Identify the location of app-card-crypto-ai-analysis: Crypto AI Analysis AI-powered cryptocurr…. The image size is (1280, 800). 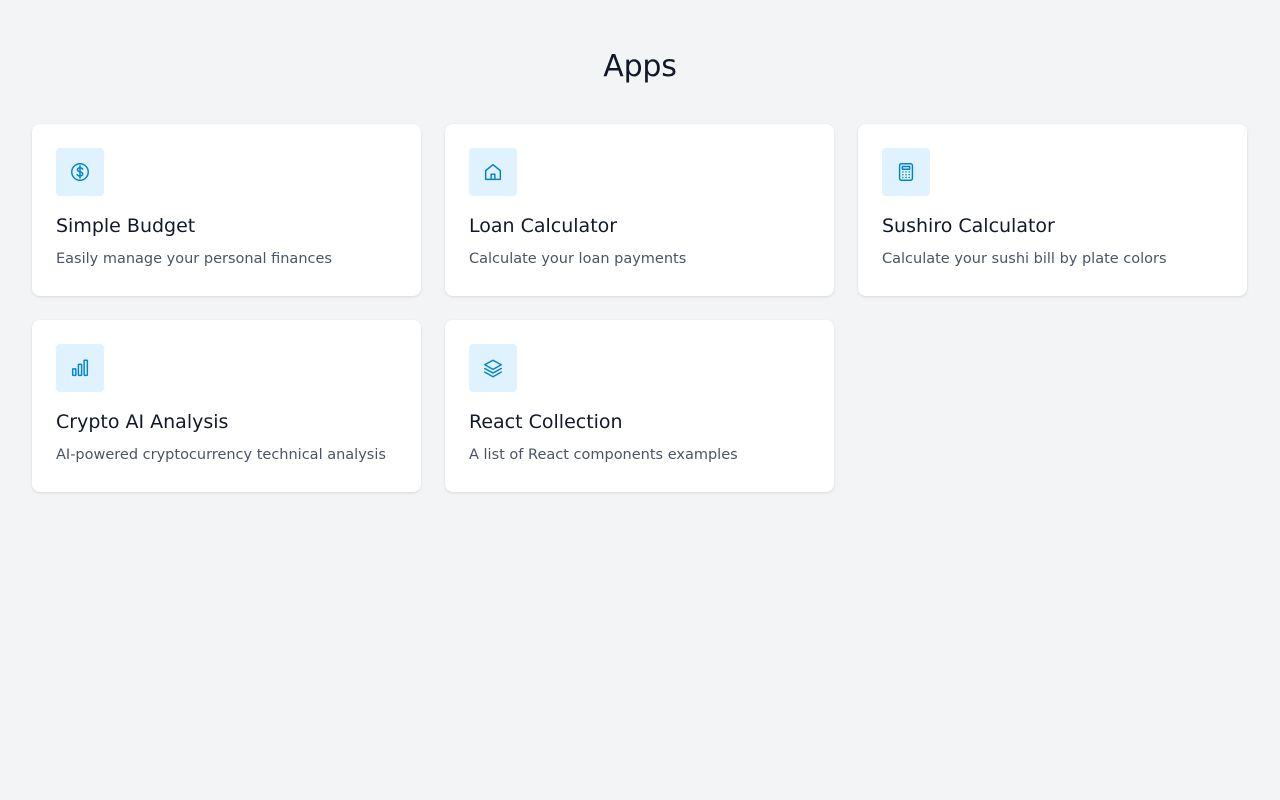
(226, 406).